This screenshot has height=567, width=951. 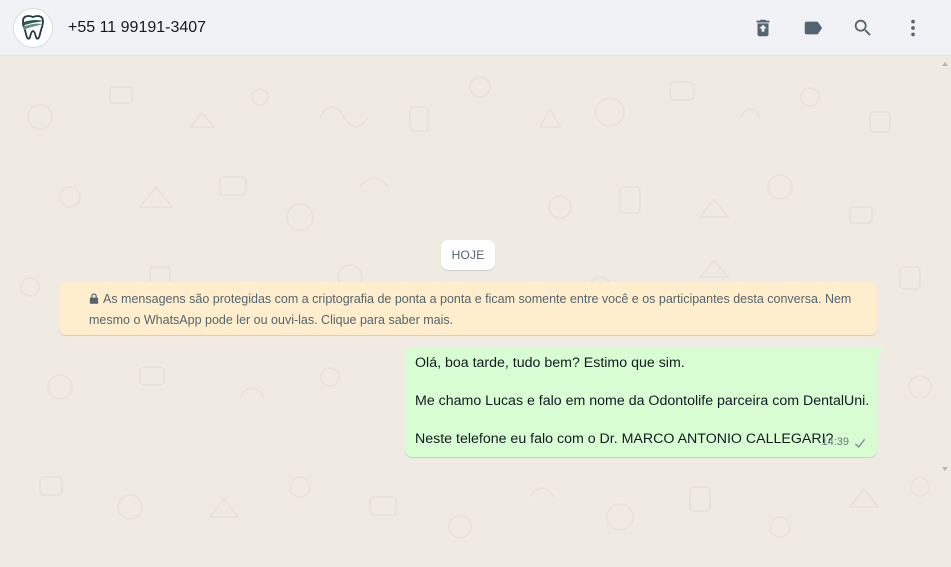 I want to click on menu-icon, so click(x=913, y=28).